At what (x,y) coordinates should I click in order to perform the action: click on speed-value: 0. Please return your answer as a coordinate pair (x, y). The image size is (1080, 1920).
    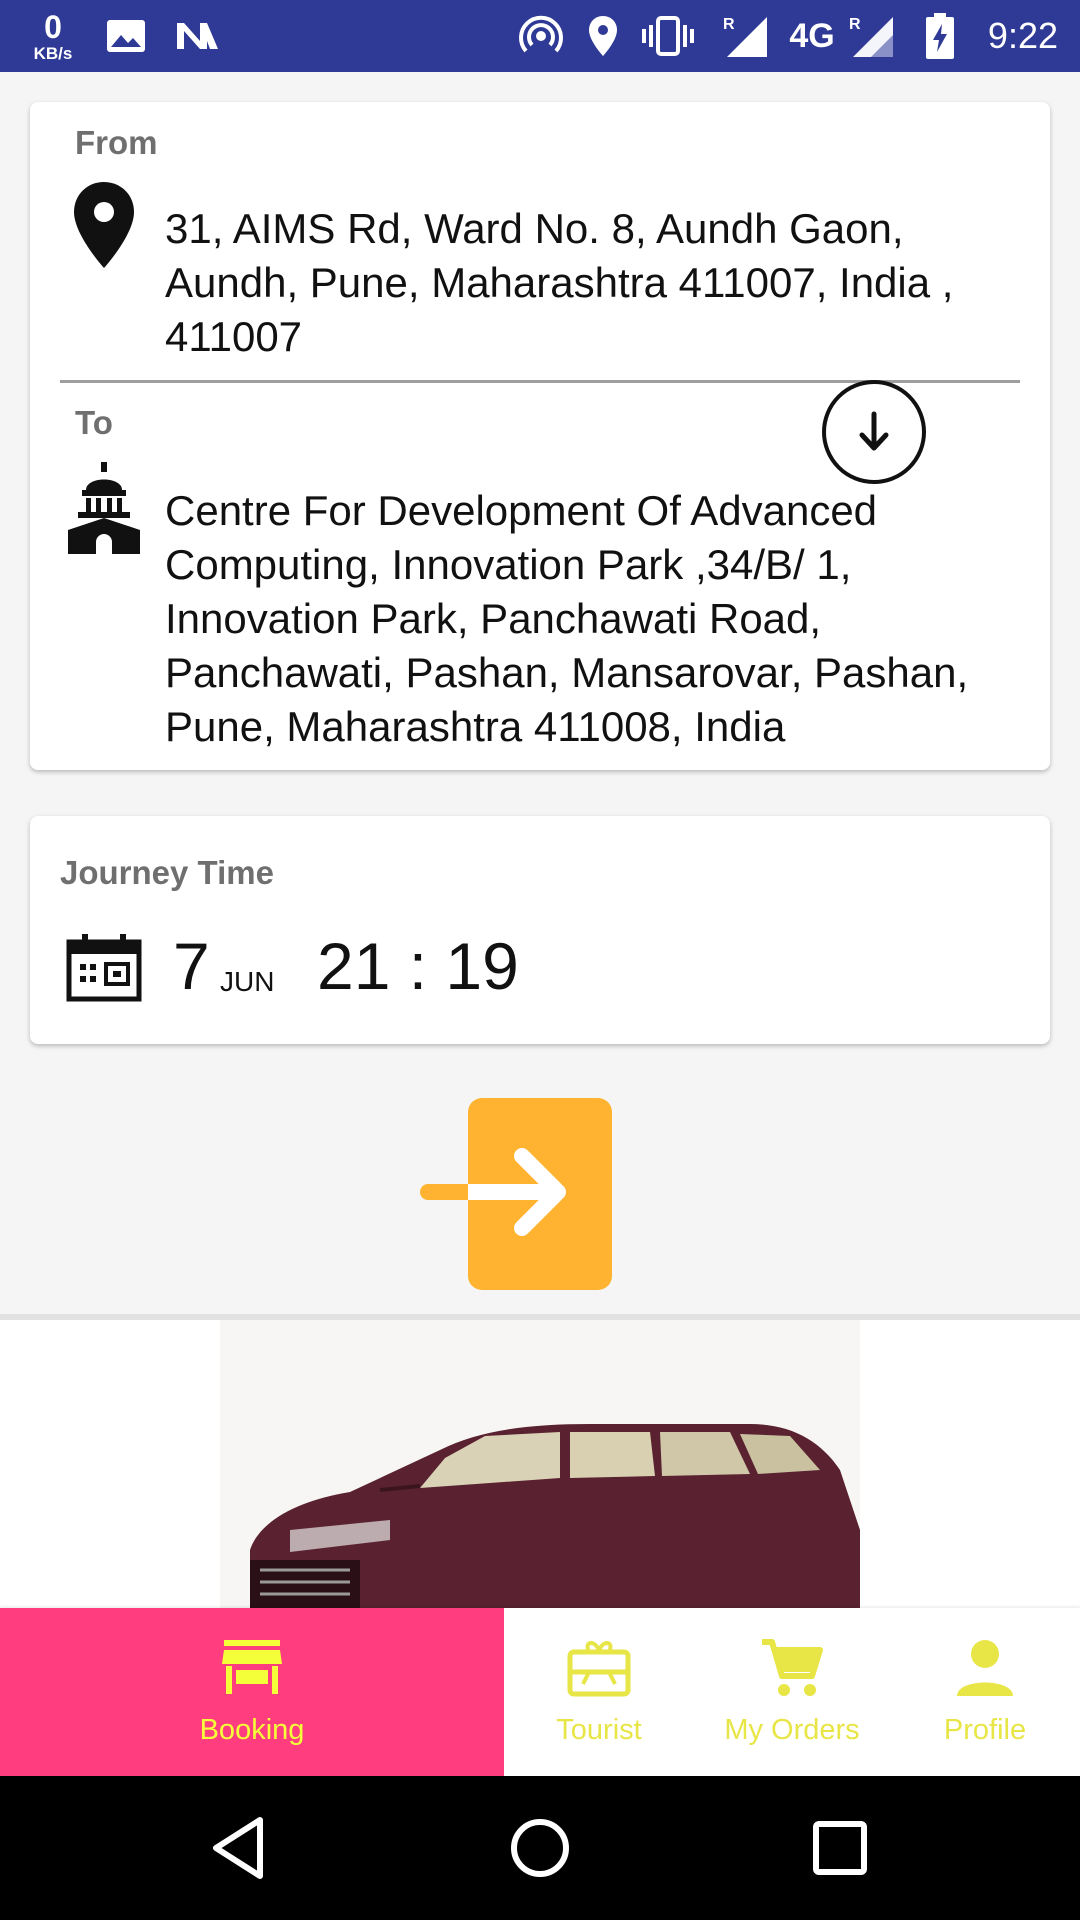
    Looking at the image, I should click on (53, 26).